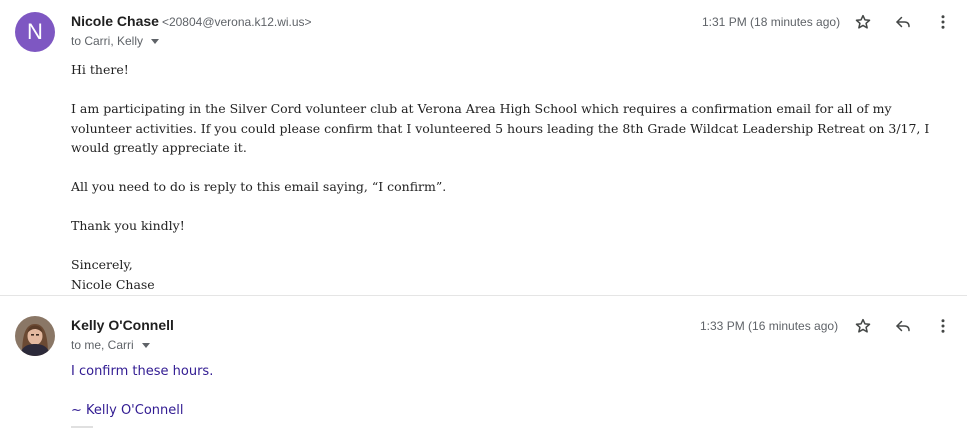 The image size is (967, 428). What do you see at coordinates (35, 32) in the screenshot?
I see `sender-avatar: N` at bounding box center [35, 32].